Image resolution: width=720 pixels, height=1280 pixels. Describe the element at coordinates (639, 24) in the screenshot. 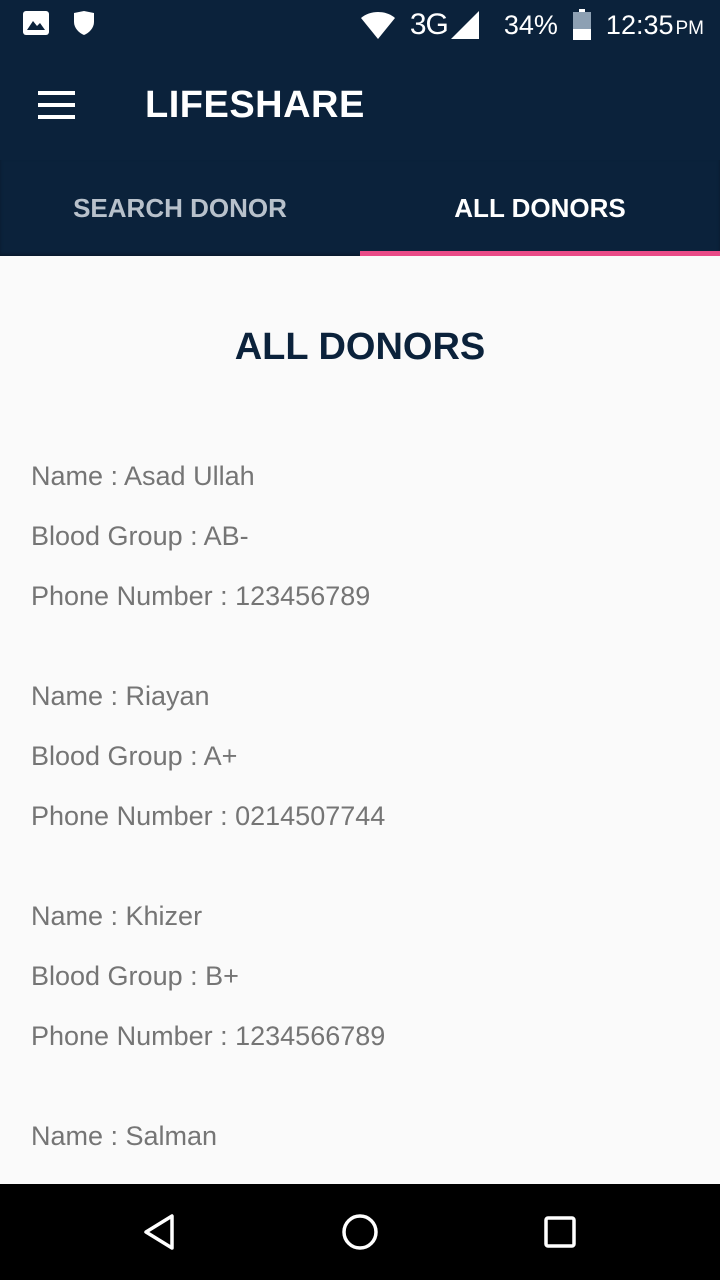

I see `clock-time: 12:35` at that location.